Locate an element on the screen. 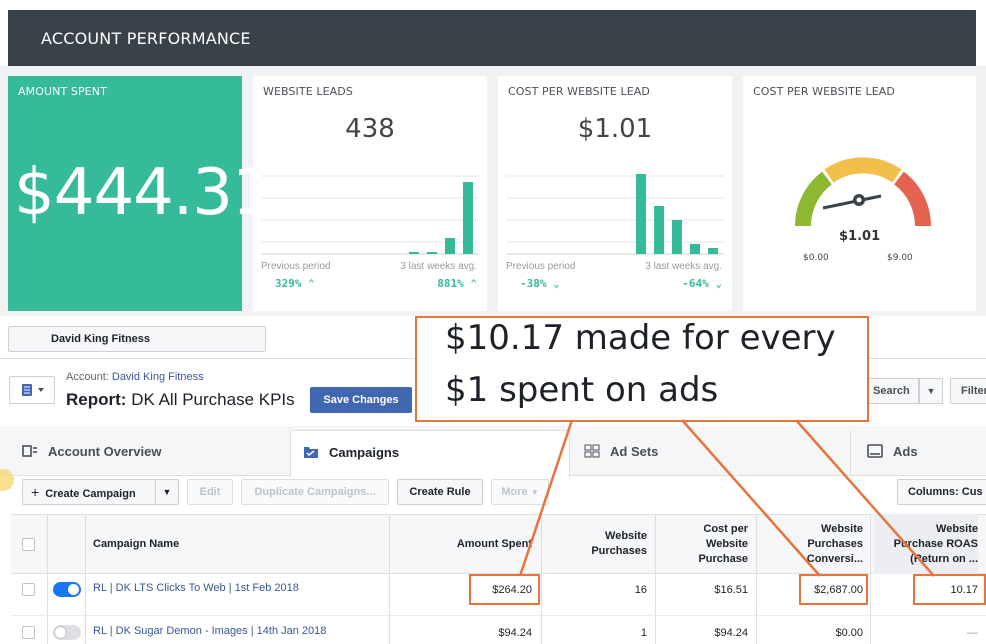 Image resolution: width=986 pixels, height=644 pixels. gauge-arc-red is located at coordinates (912, 199).